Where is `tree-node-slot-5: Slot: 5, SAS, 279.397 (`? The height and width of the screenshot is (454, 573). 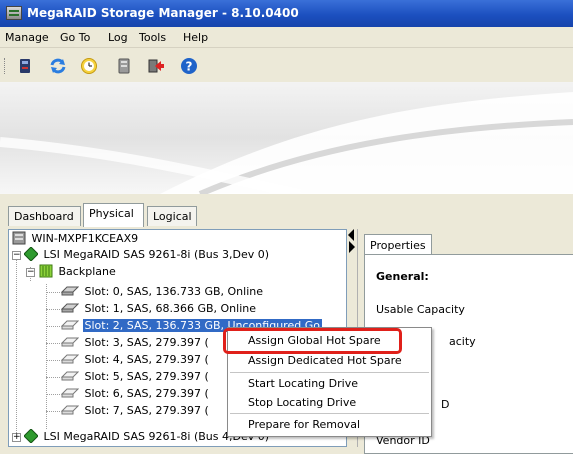 tree-node-slot-5: Slot: 5, SAS, 279.397 ( is located at coordinates (135, 377).